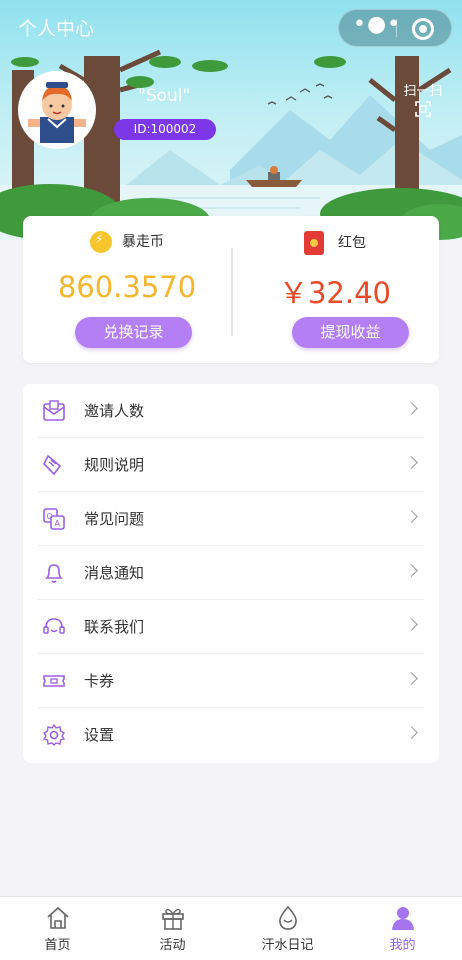 The image size is (462, 960). Describe the element at coordinates (423, 91) in the screenshot. I see `scan-label: 扫一扫` at that location.